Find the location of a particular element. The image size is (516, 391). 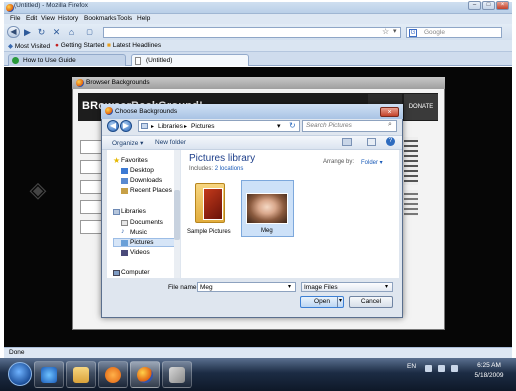

cancel-button: Cancel is located at coordinates (371, 302).